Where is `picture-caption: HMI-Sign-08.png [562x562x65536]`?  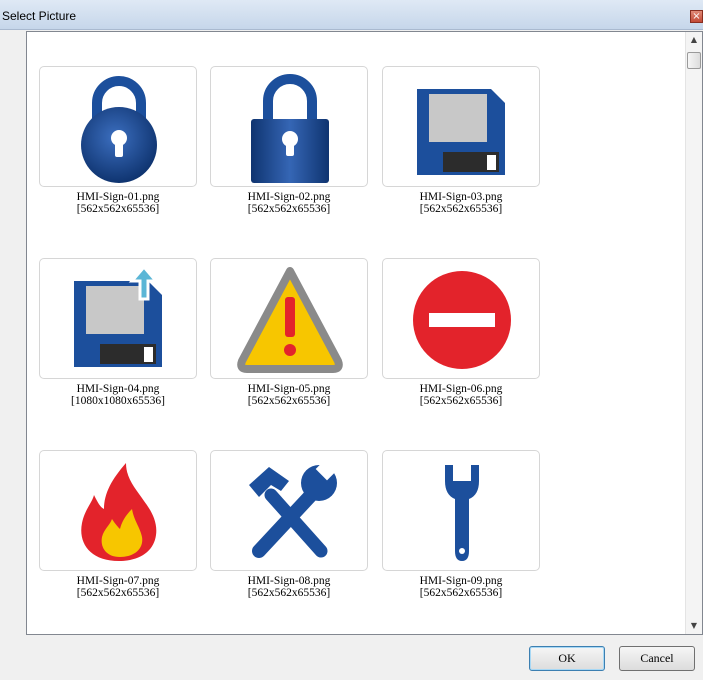 picture-caption: HMI-Sign-08.png [562x562x65536] is located at coordinates (289, 587).